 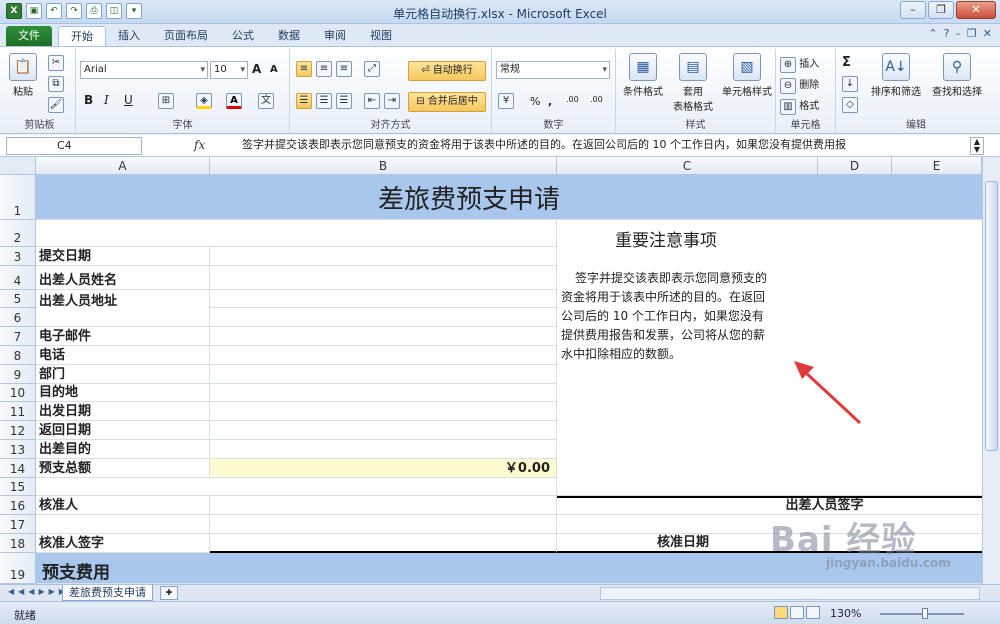 What do you see at coordinates (274, 69) in the screenshot?
I see `shrink-font-button: A` at bounding box center [274, 69].